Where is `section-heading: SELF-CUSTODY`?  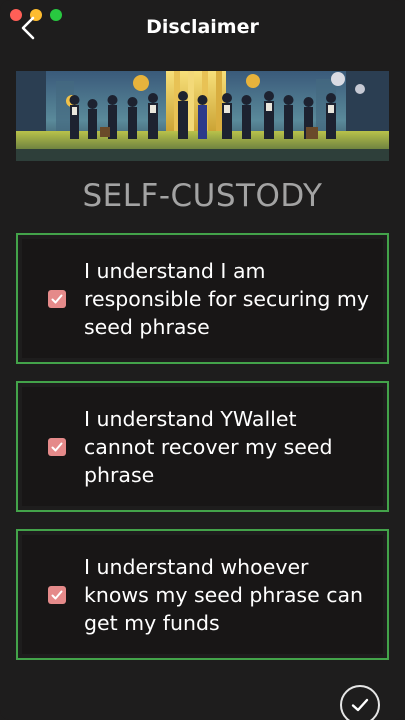 section-heading: SELF-CUSTODY is located at coordinates (202, 196).